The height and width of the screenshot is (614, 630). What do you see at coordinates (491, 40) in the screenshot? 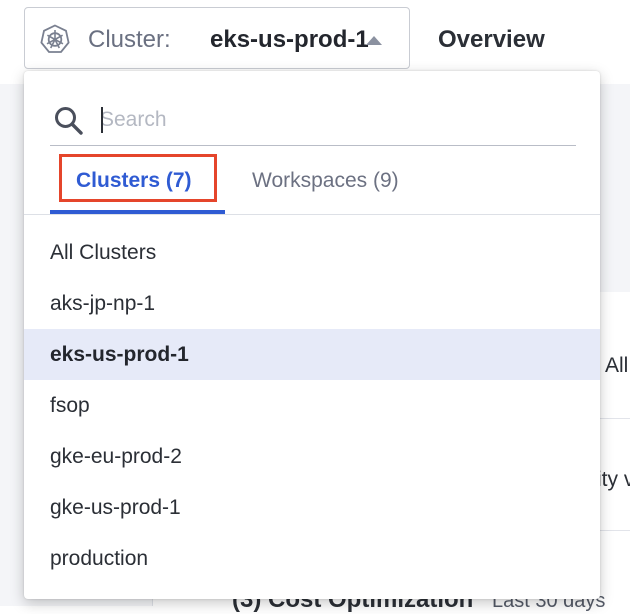
I see `tab-overview: Overview` at bounding box center [491, 40].